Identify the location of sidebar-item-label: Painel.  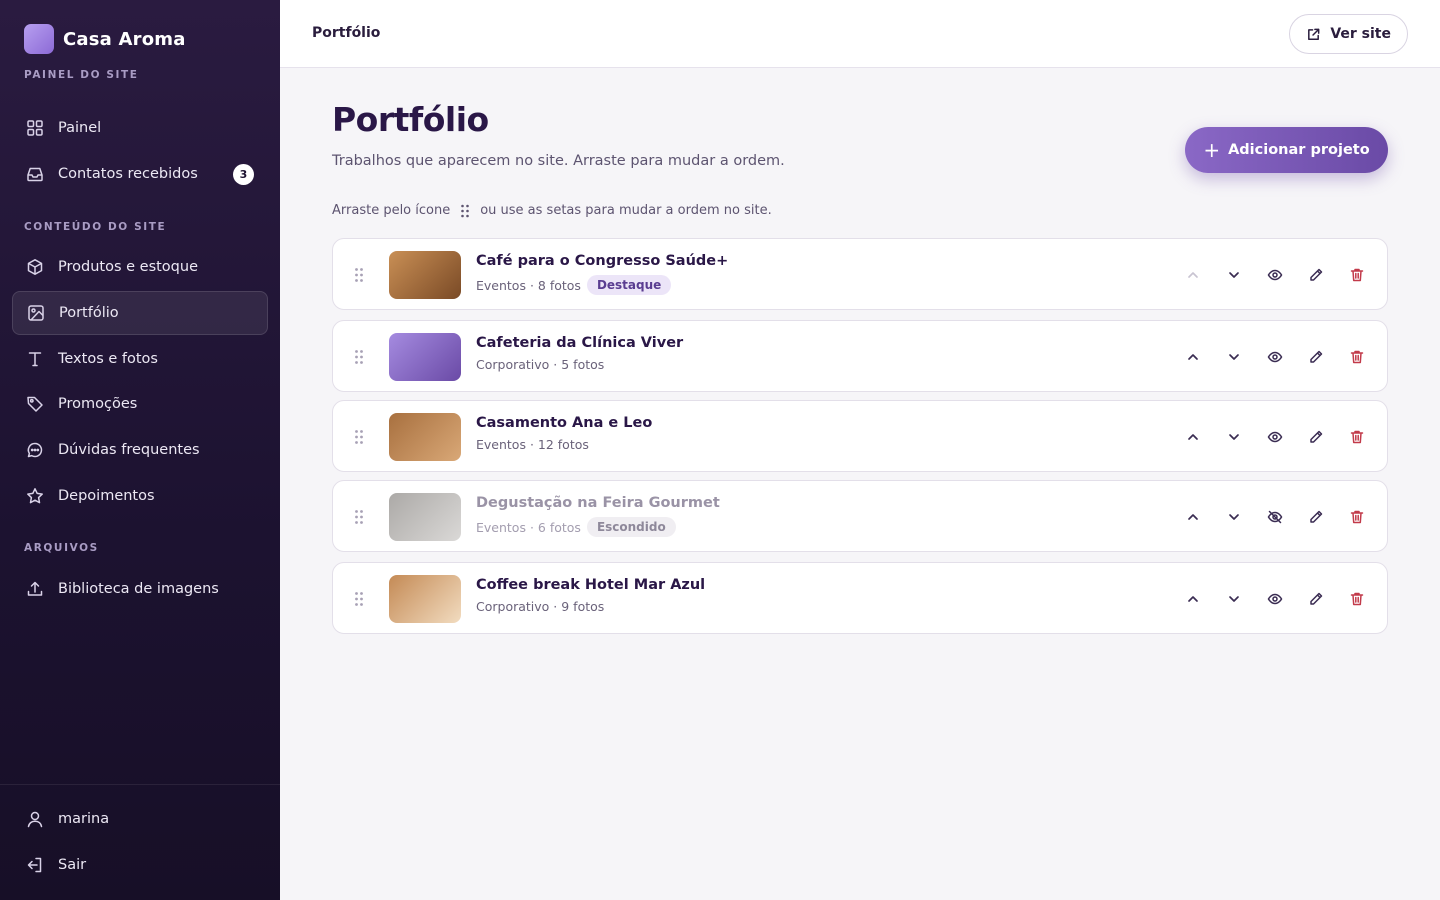
(80, 128).